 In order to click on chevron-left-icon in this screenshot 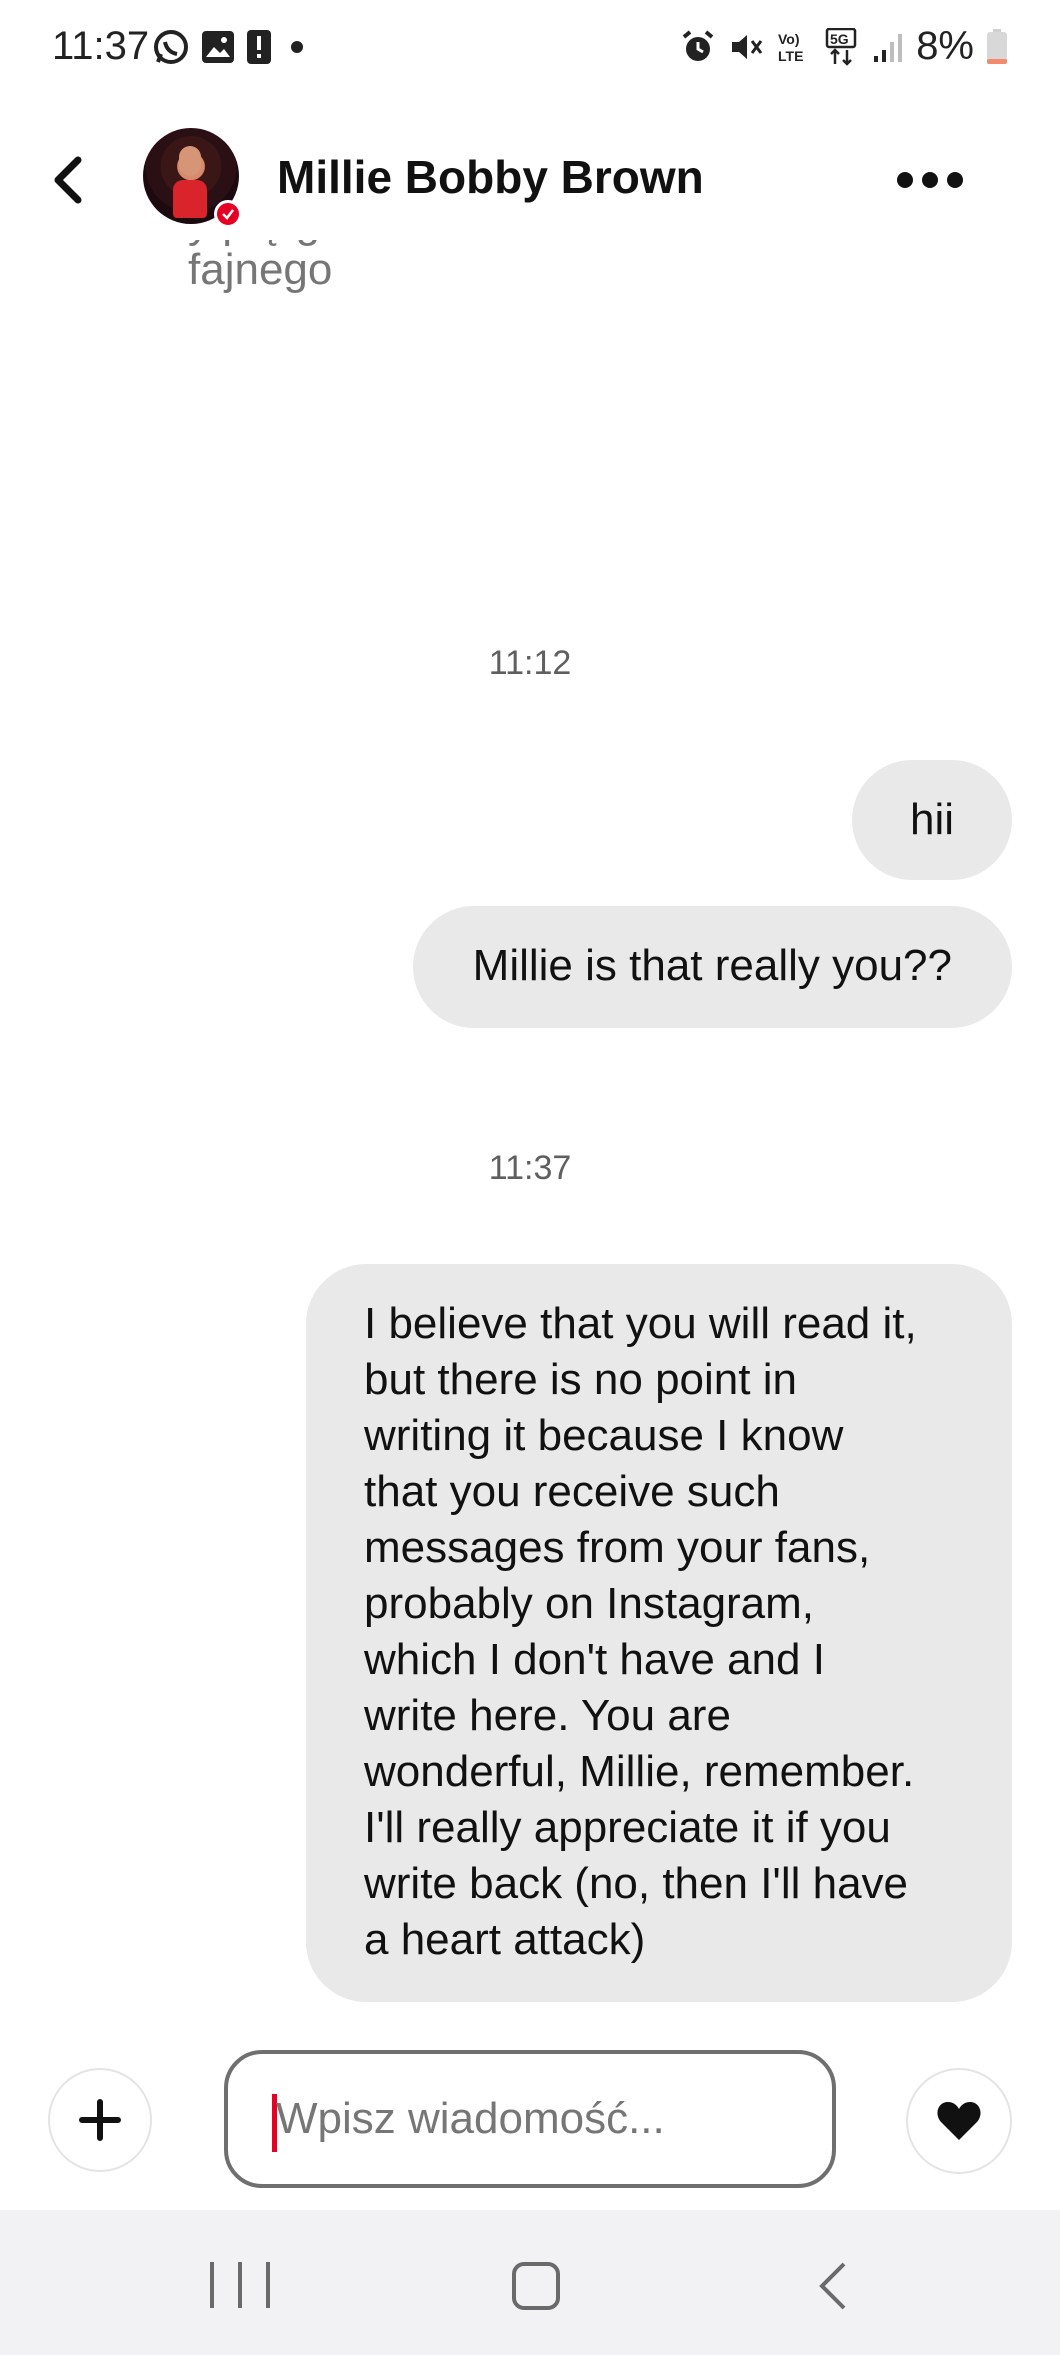, I will do `click(68, 180)`.